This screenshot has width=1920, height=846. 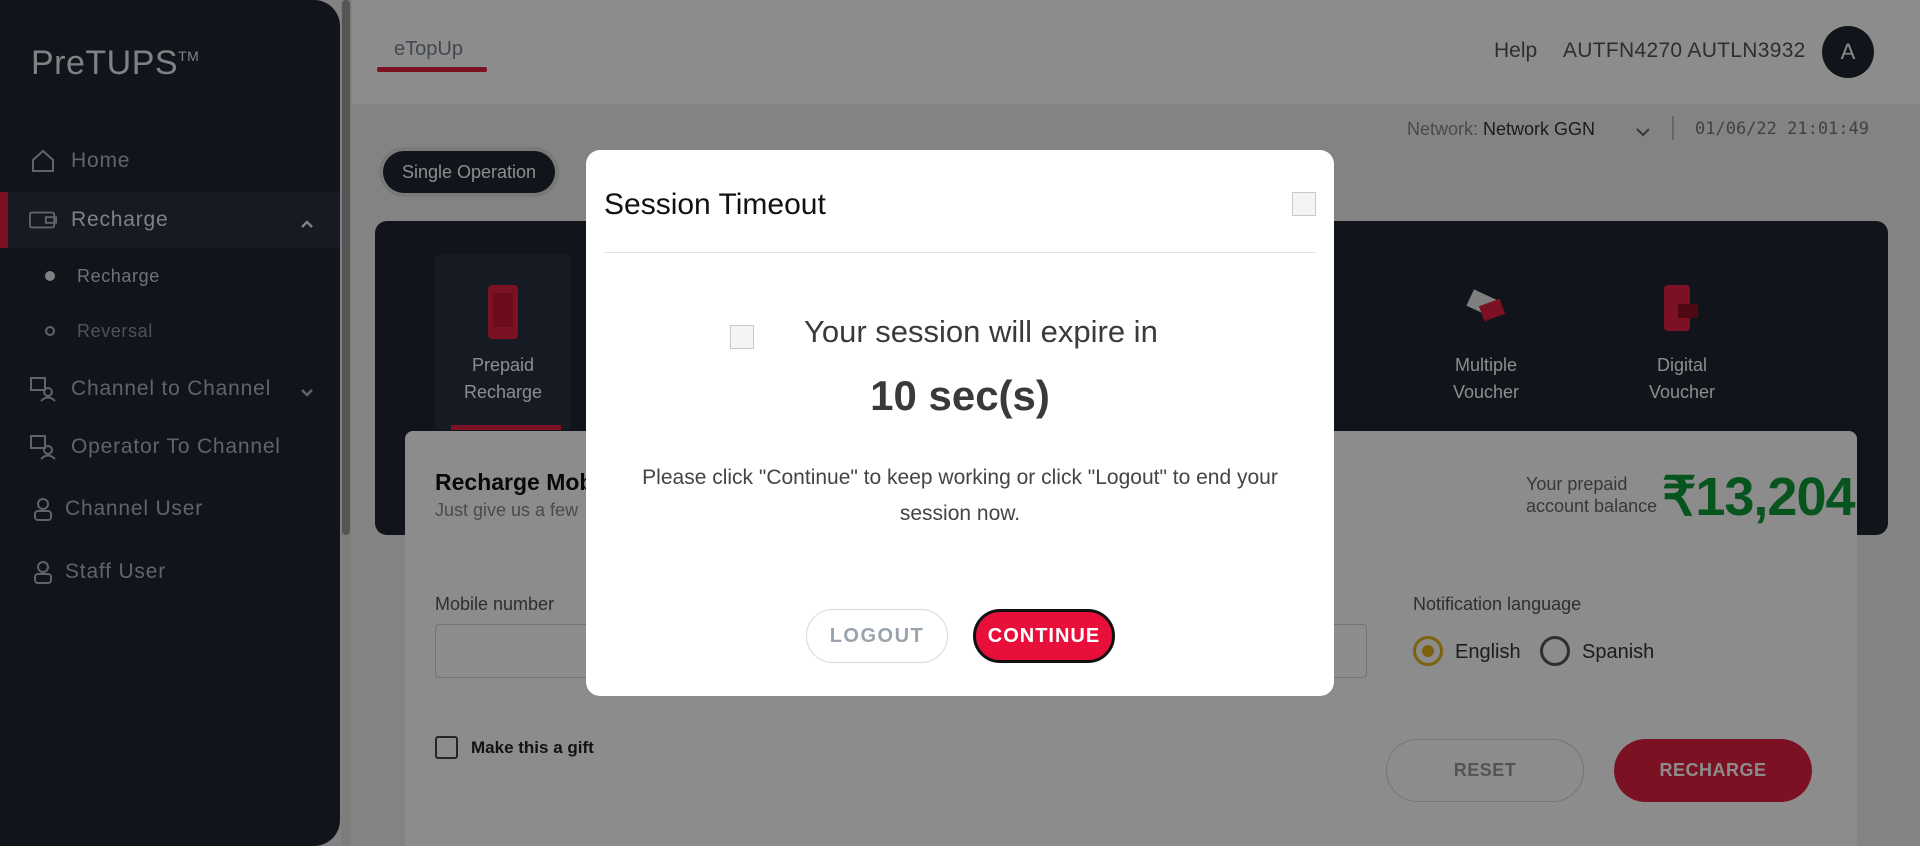 What do you see at coordinates (877, 636) in the screenshot?
I see `logout-button: LOGOUT` at bounding box center [877, 636].